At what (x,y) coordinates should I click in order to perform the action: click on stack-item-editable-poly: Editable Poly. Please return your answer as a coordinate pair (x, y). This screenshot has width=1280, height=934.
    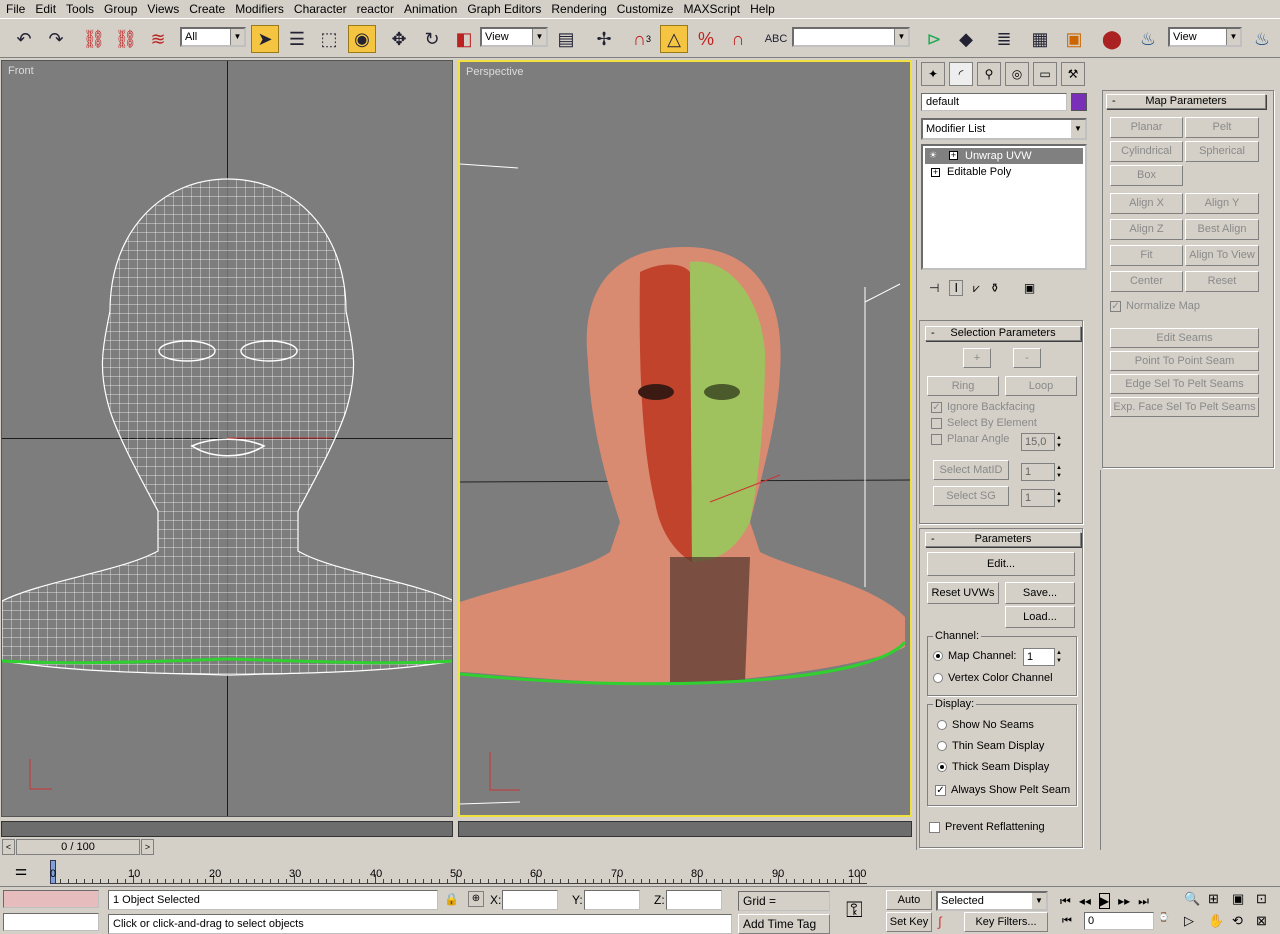
    Looking at the image, I should click on (1004, 172).